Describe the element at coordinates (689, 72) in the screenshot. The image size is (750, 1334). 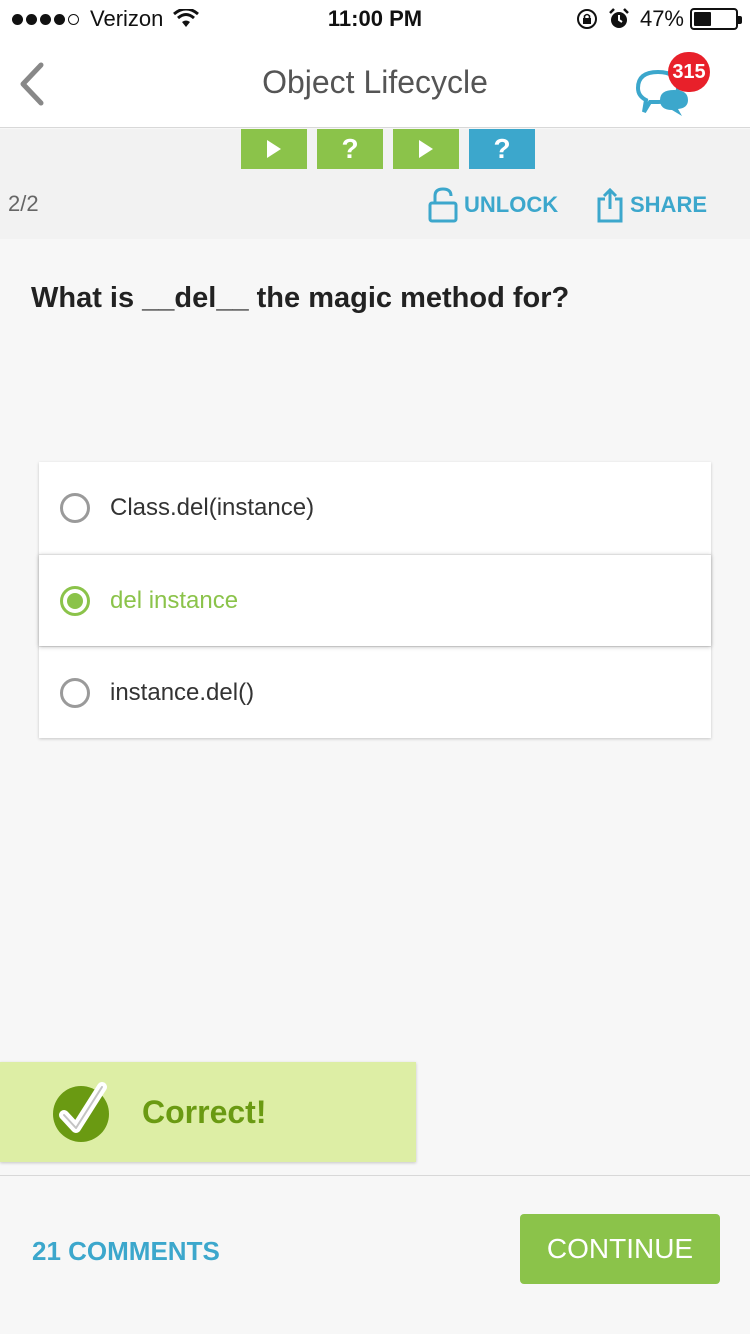
I see `notification-badge: 315` at that location.